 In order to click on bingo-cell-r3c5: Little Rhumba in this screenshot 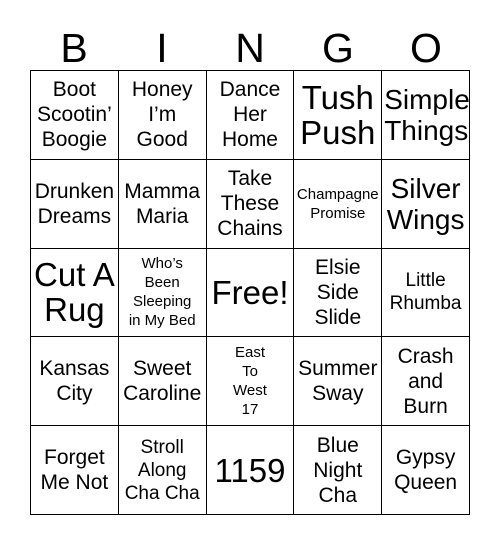, I will do `click(426, 293)`.